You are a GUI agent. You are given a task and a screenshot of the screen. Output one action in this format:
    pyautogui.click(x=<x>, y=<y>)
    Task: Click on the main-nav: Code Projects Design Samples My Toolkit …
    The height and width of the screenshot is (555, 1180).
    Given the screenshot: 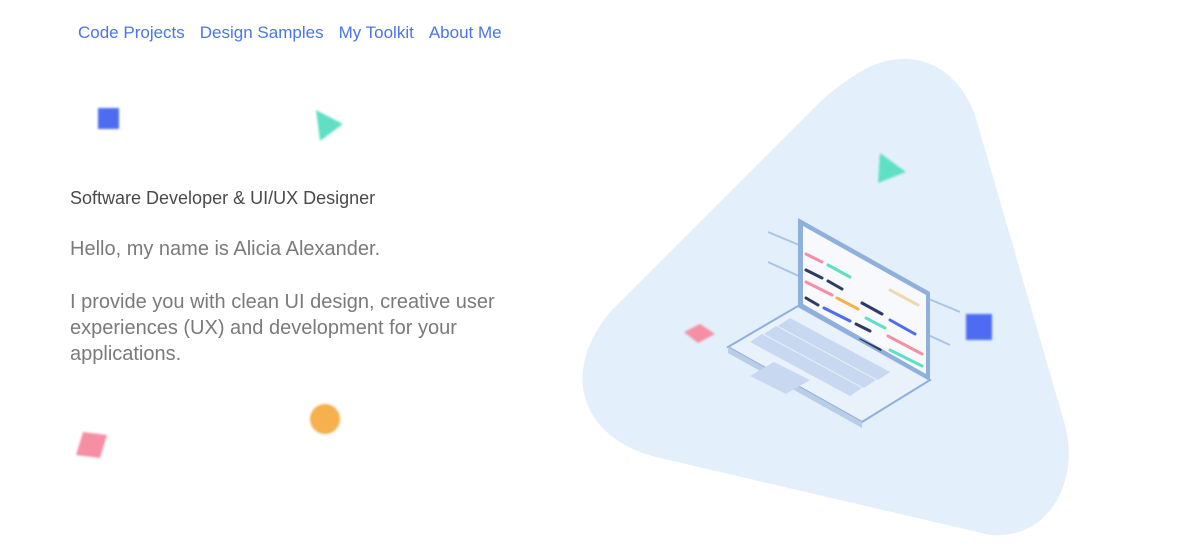 What is the action you would take?
    pyautogui.click(x=290, y=33)
    